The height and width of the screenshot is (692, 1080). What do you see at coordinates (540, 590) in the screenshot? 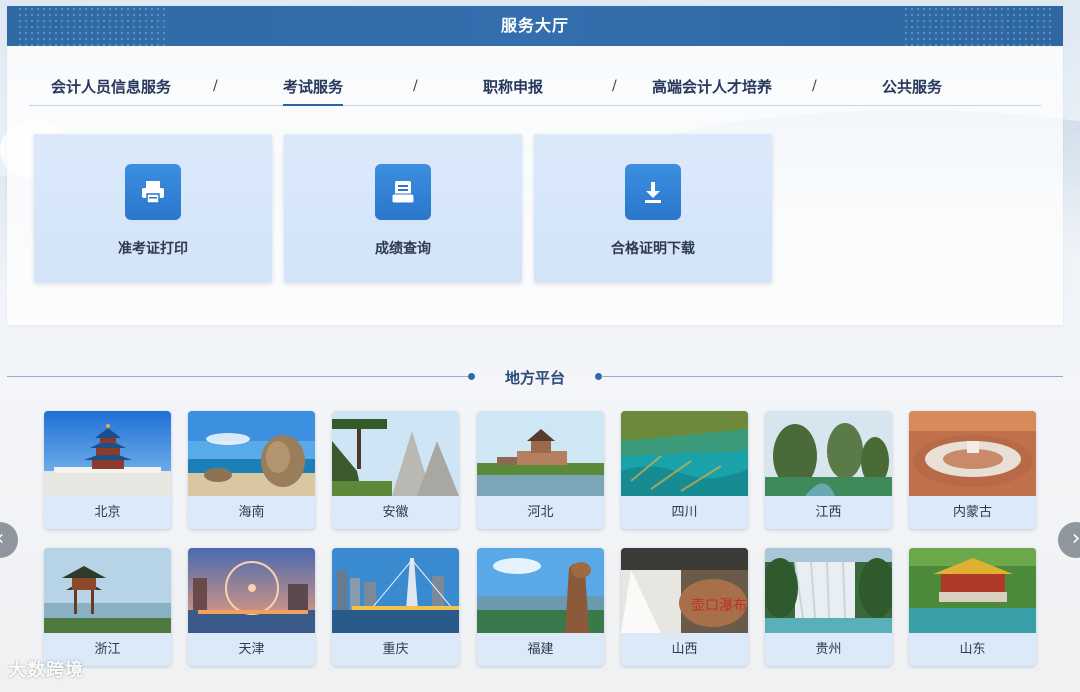
I see `fujian-image` at bounding box center [540, 590].